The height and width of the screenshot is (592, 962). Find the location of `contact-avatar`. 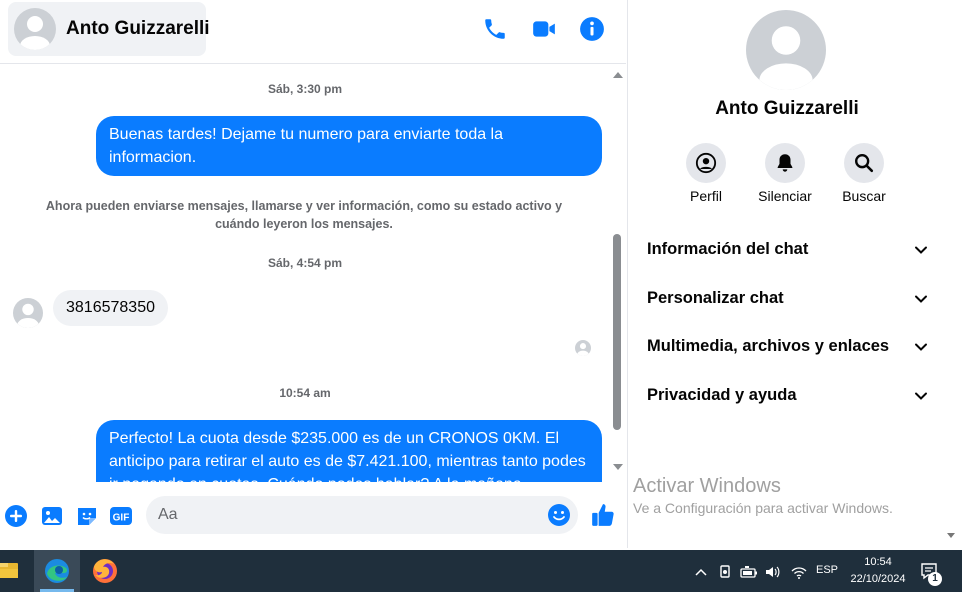

contact-avatar is located at coordinates (35, 29).